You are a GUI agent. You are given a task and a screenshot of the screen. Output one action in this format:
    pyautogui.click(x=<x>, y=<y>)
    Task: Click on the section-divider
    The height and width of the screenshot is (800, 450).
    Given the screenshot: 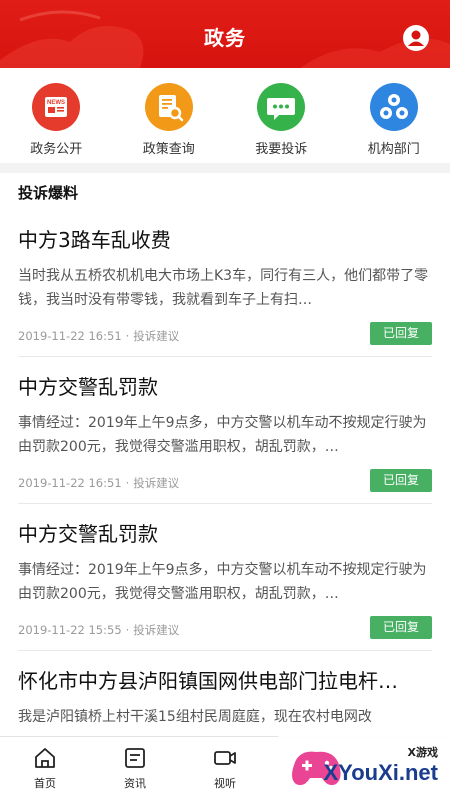 What is the action you would take?
    pyautogui.click(x=225, y=168)
    